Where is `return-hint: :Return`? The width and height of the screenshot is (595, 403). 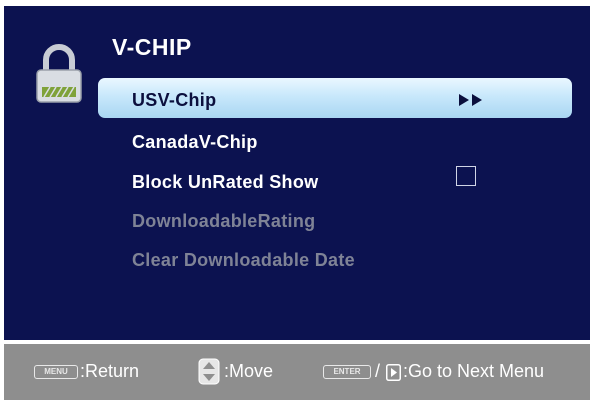 return-hint: :Return is located at coordinates (110, 371).